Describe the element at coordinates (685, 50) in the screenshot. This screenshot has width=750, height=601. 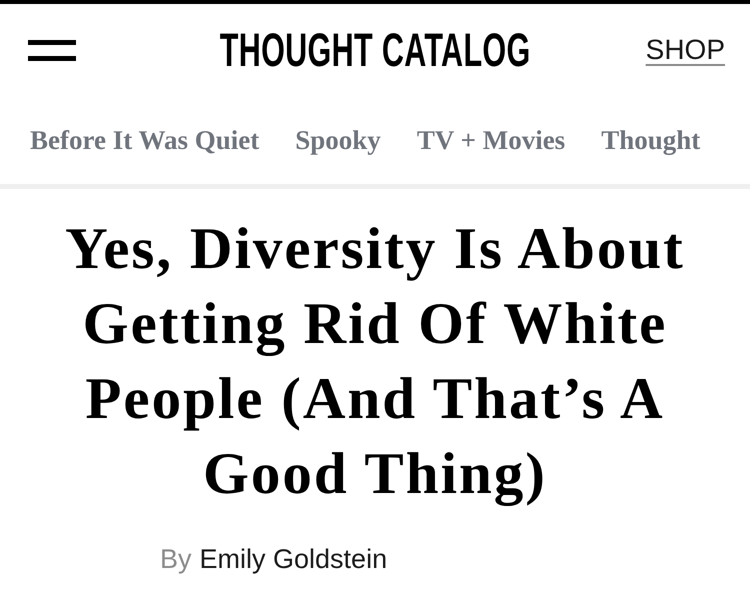
I see `shop-link: SHOP` at that location.